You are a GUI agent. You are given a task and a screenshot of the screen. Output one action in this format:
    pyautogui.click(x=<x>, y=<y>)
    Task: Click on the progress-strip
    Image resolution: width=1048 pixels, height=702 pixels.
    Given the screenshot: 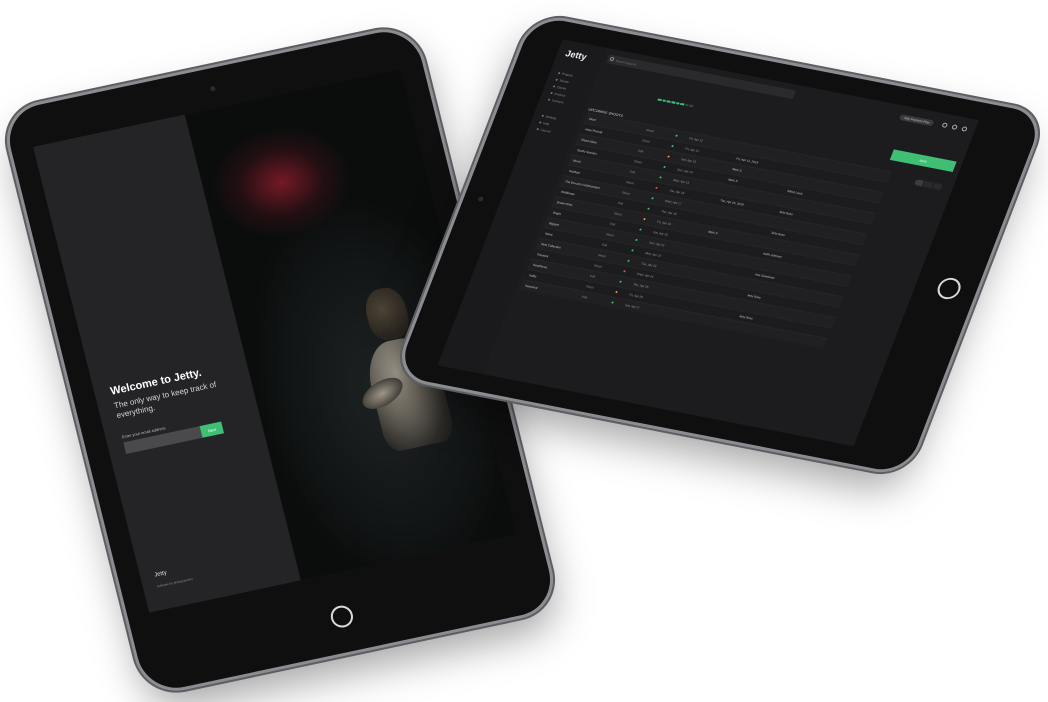 What is the action you would take?
    pyautogui.click(x=675, y=103)
    